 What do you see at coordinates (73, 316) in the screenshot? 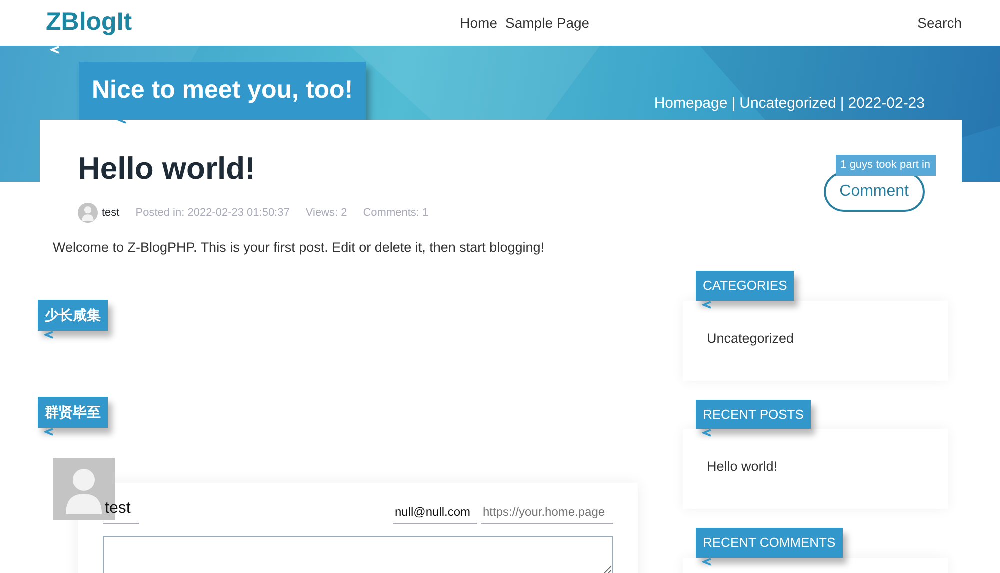
I see `section-ribbon: 少长咸集` at bounding box center [73, 316].